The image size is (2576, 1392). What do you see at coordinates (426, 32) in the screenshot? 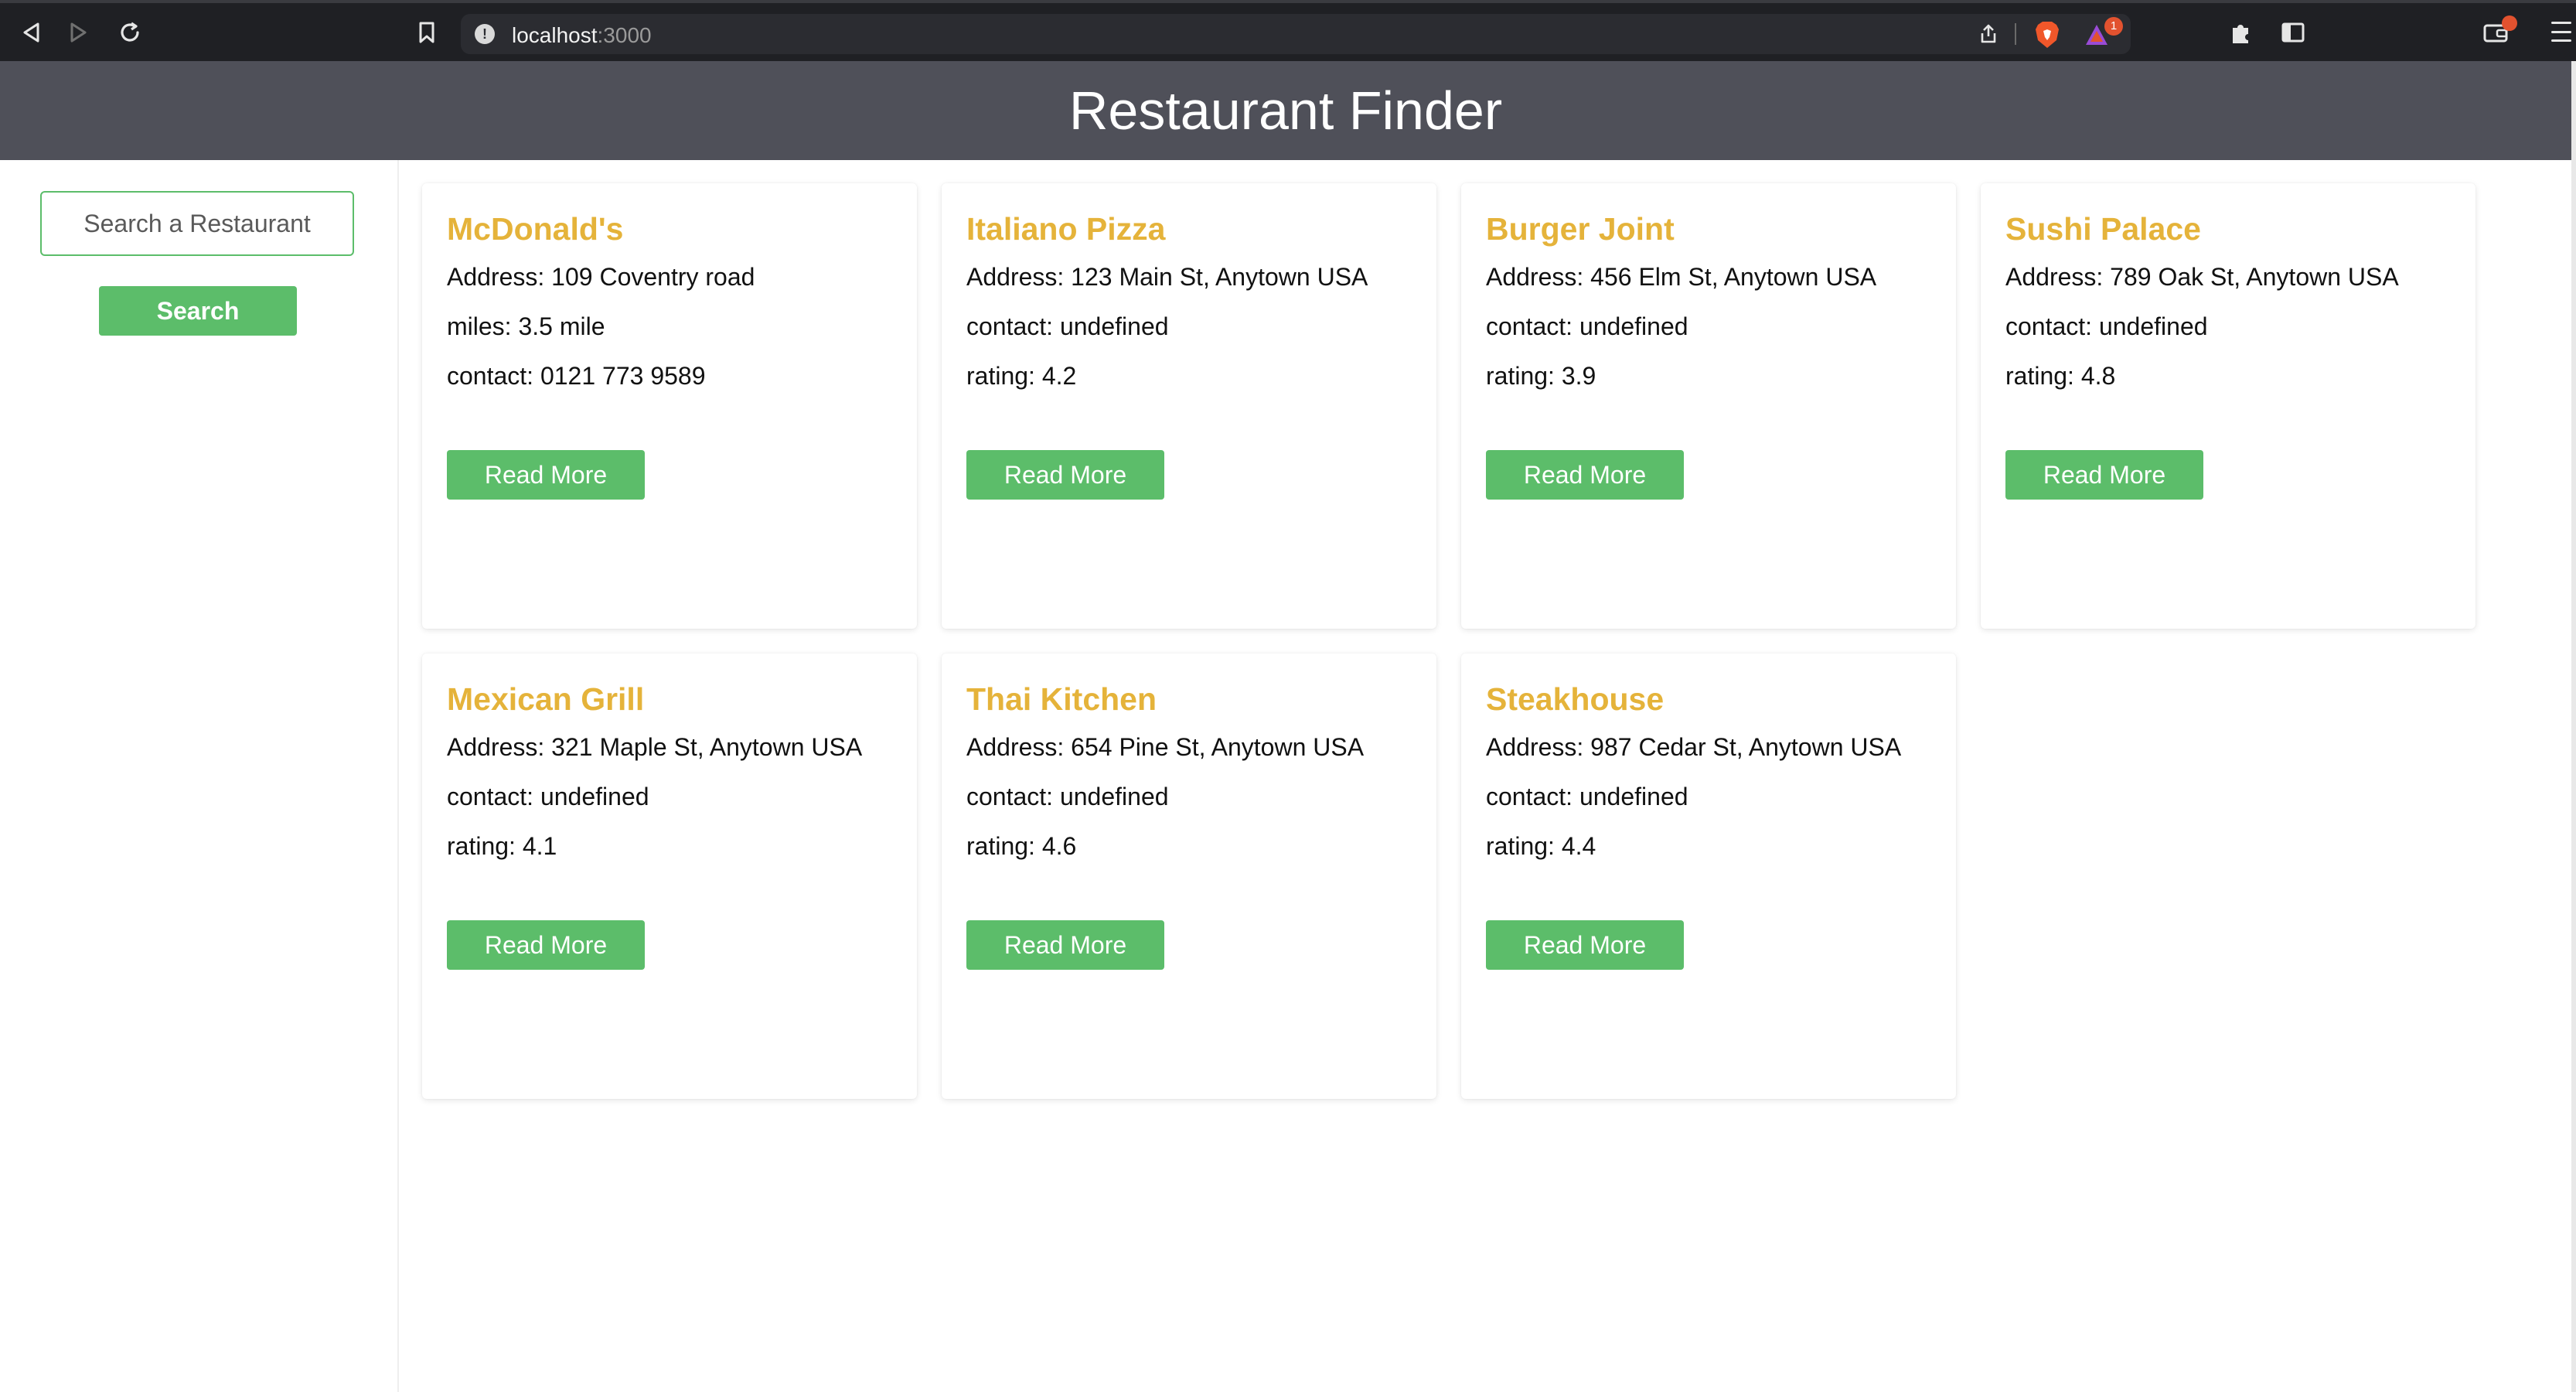
I see `bookmark-icon` at bounding box center [426, 32].